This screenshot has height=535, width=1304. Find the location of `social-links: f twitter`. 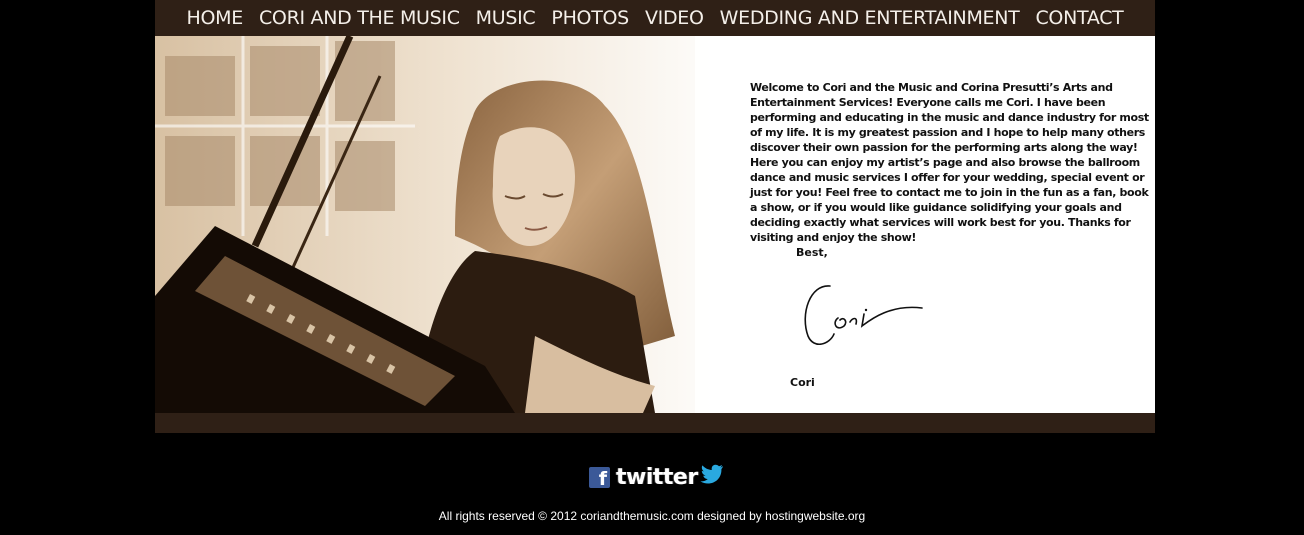

social-links: f twitter is located at coordinates (656, 477).